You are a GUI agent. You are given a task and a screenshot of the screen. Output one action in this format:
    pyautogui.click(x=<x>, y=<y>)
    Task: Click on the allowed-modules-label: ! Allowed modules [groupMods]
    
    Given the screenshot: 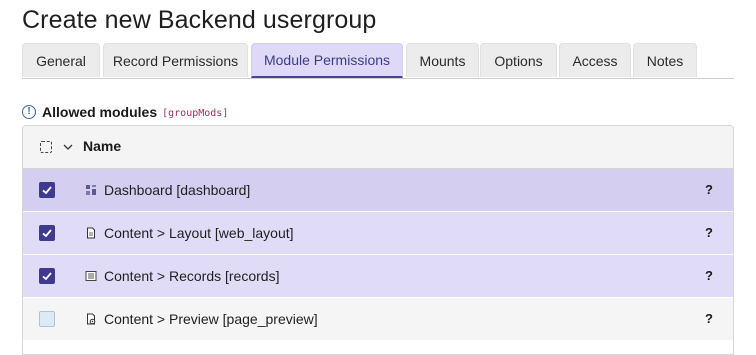 What is the action you would take?
    pyautogui.click(x=125, y=112)
    